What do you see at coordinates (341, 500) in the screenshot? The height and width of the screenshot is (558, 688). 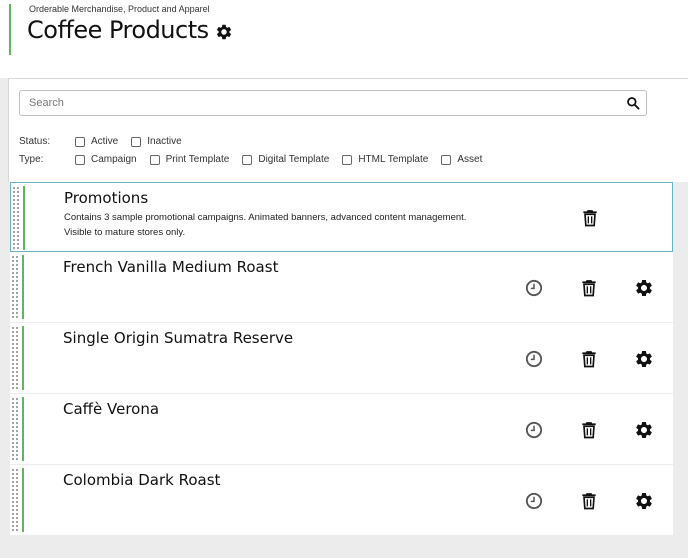 I see `list-item-colombia: Colombia Dark Roast` at bounding box center [341, 500].